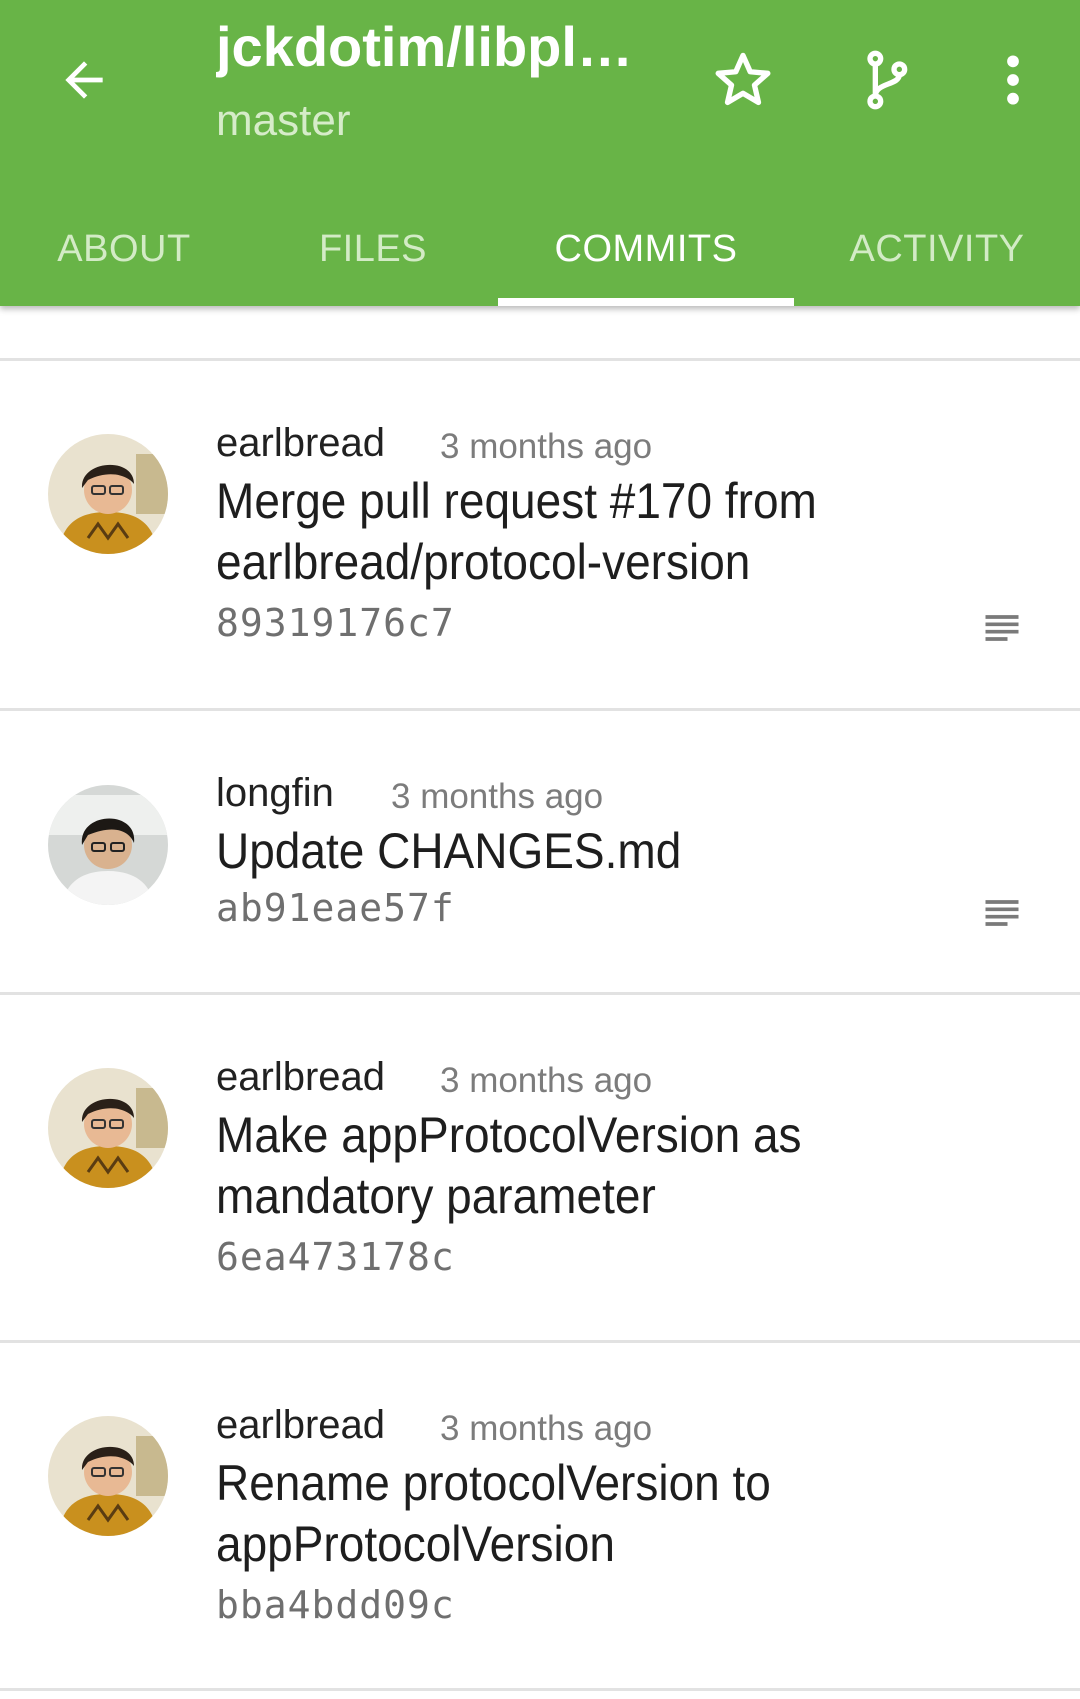  Describe the element at coordinates (493, 1483) in the screenshot. I see `commit-message-line: Rename protocolVersion to` at that location.